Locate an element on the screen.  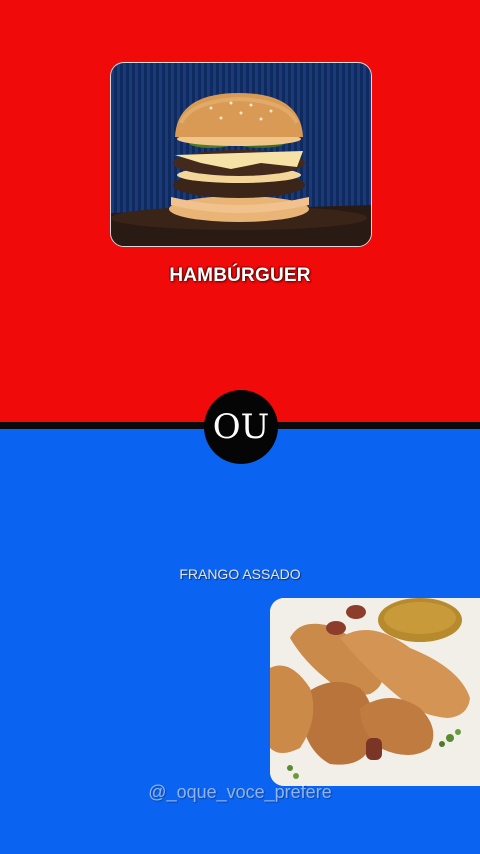
option-top-label: HAMBÚRGUER is located at coordinates (240, 275).